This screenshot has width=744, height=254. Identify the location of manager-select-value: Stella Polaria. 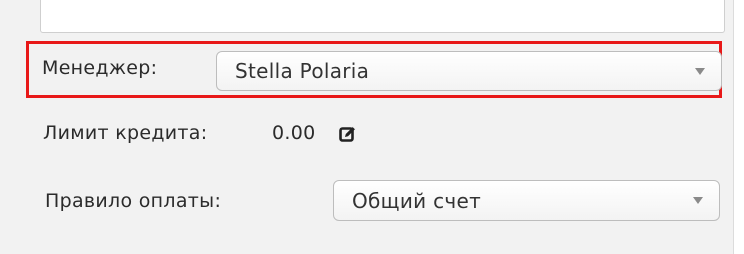
(302, 71).